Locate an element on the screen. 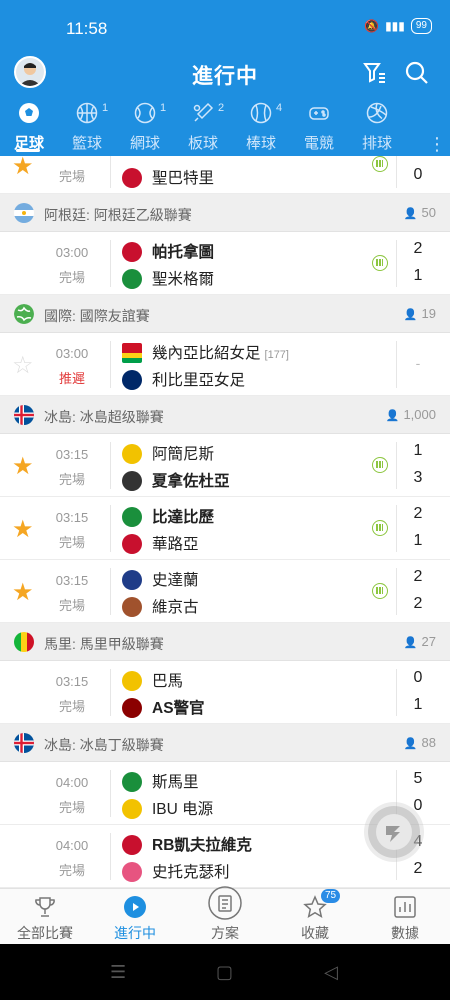 This screenshot has height=1000, width=450. match-row: ☆ 03:00 推遲 幾內亞比紹女足 [177] 利比里亞女足 - is located at coordinates (225, 364).